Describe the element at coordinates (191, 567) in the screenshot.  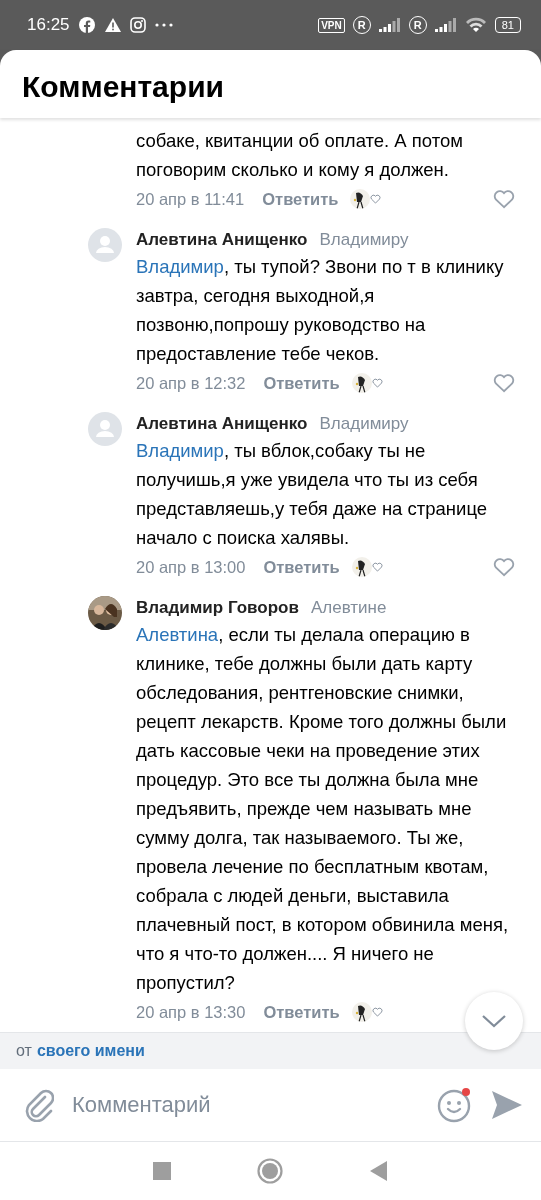
I see `comment-time: 20 апр в 13:00` at that location.